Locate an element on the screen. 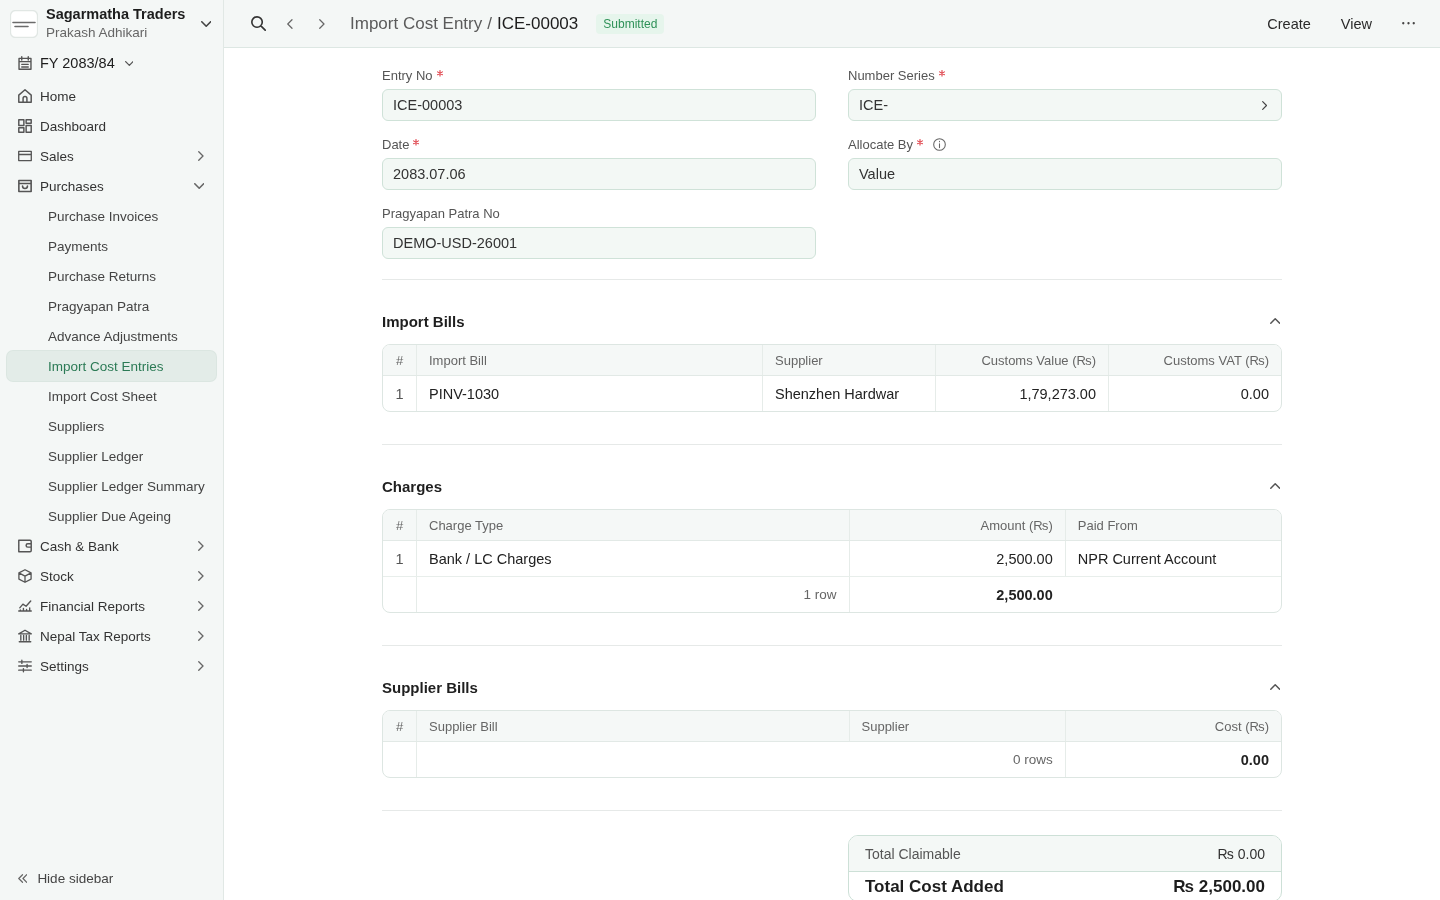 Image resolution: width=1440 pixels, height=900 pixels. column-header: Charge Type is located at coordinates (632, 525).